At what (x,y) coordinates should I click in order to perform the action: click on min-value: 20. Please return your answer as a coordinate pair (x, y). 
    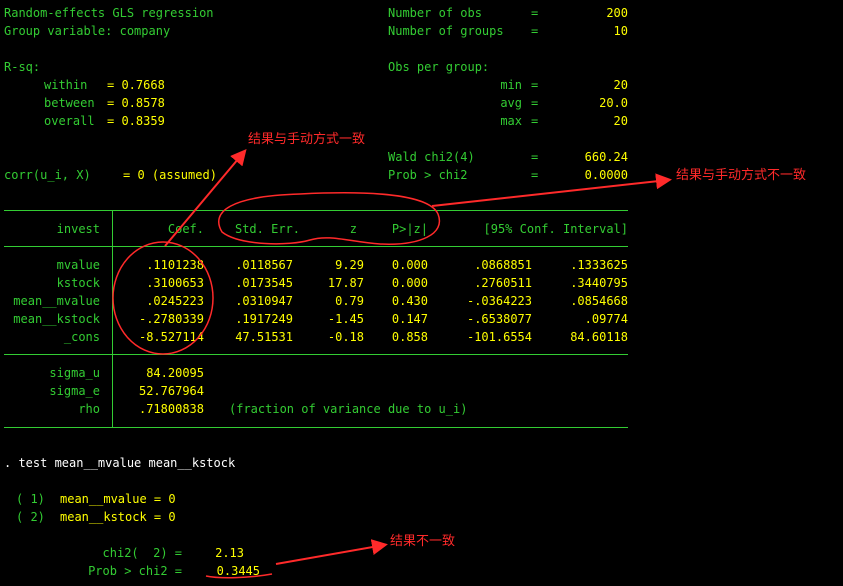
    Looking at the image, I should click on (620, 85).